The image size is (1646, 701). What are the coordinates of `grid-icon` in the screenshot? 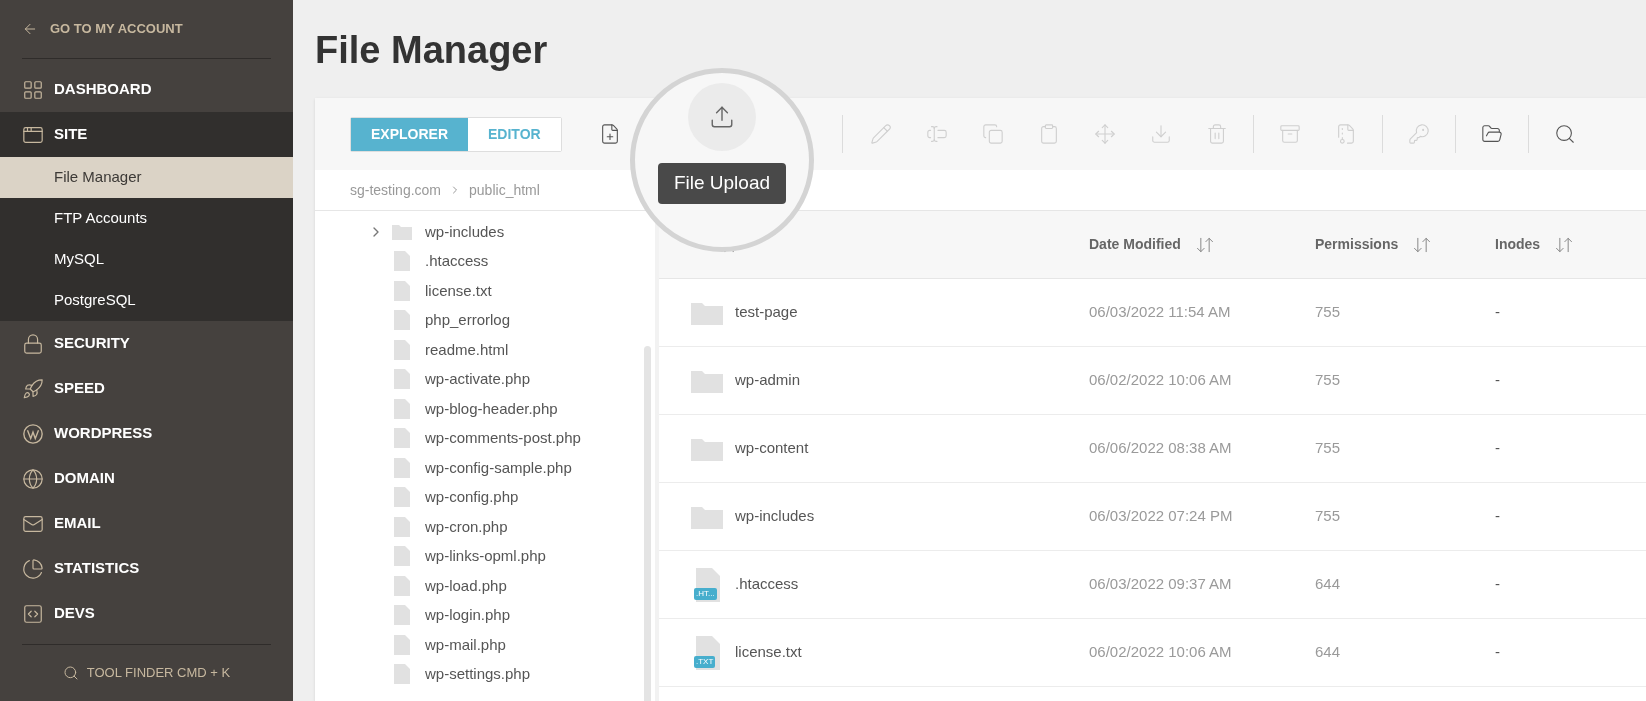 It's located at (33, 89).